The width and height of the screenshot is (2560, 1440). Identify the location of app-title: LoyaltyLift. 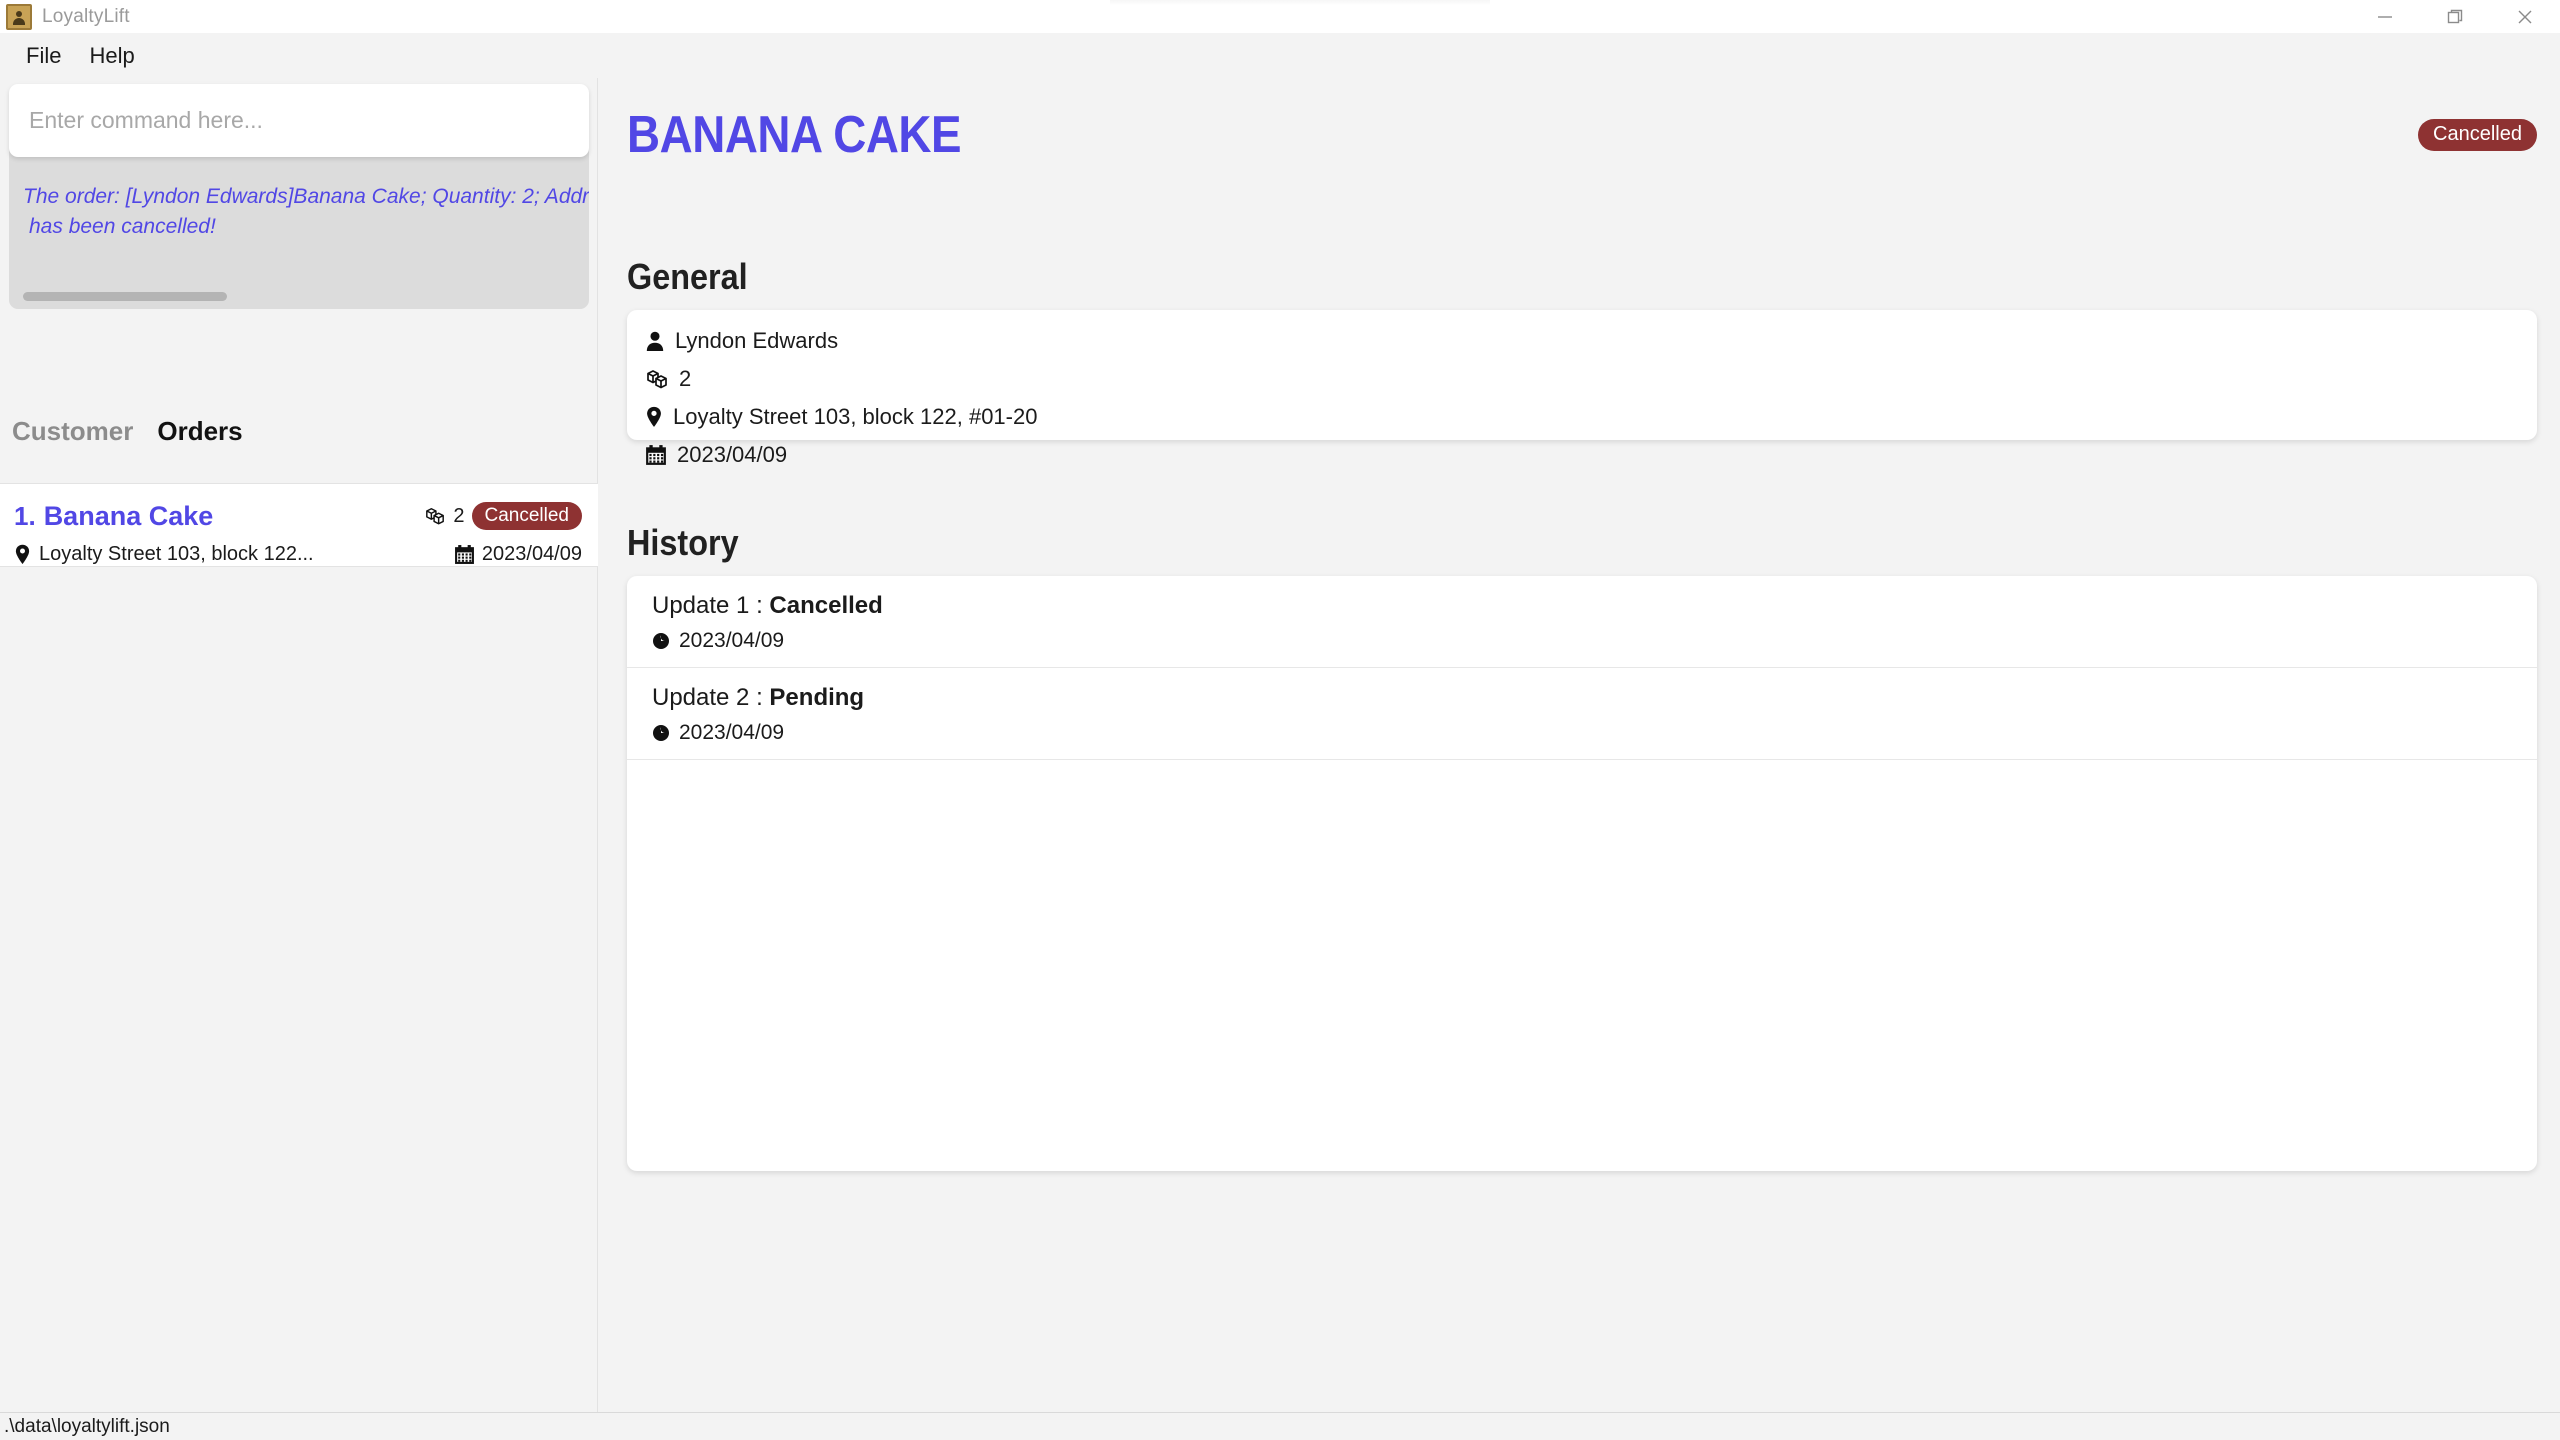
(86, 16).